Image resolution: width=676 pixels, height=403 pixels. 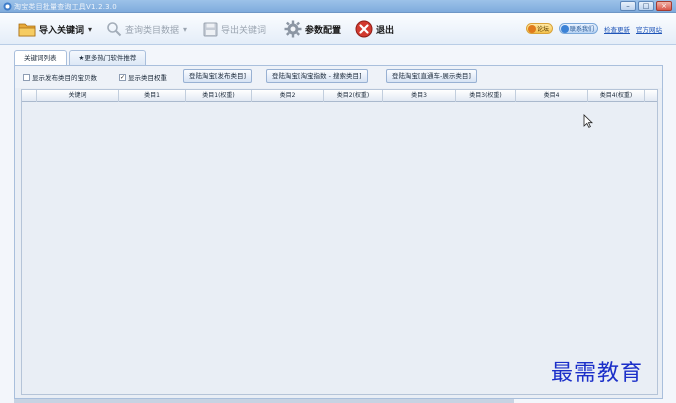 I want to click on watermark: 最需教育, so click(x=597, y=373).